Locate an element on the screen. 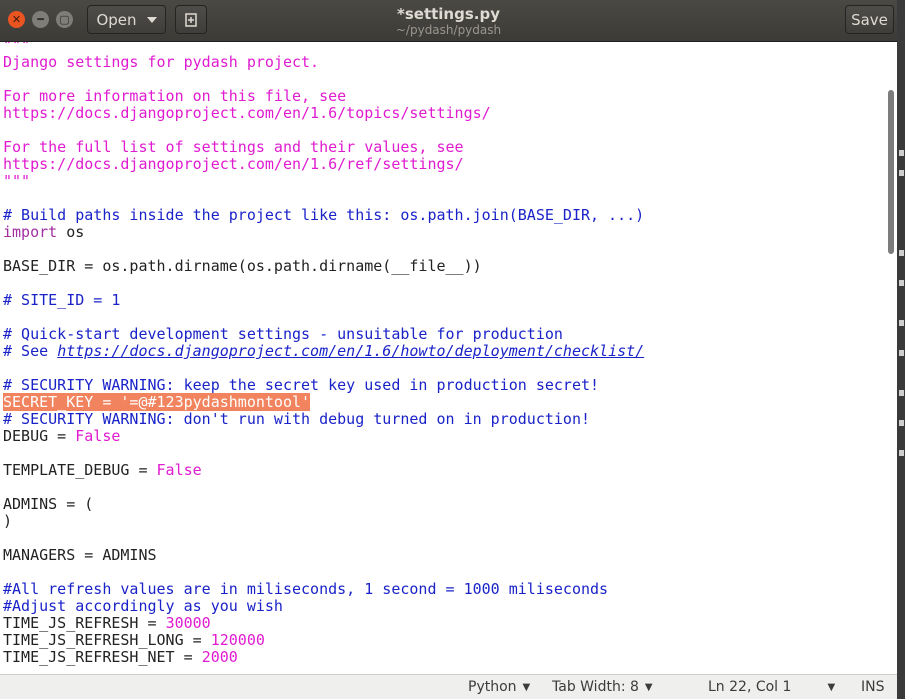  close-window-button: ✕ is located at coordinates (16, 19).